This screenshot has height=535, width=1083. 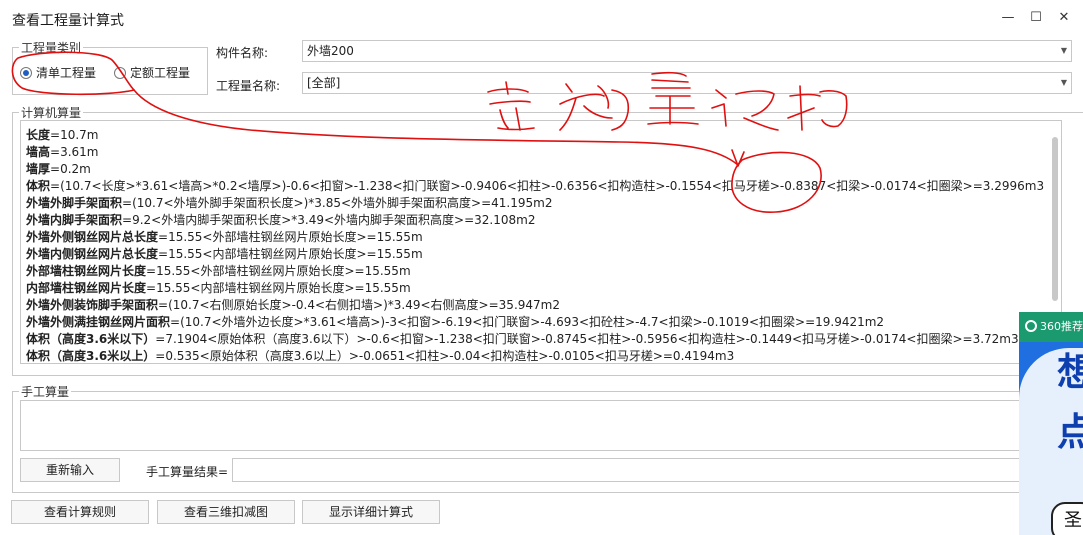 What do you see at coordinates (62, 152) in the screenshot?
I see `calc-line: 墙高=3.61m` at bounding box center [62, 152].